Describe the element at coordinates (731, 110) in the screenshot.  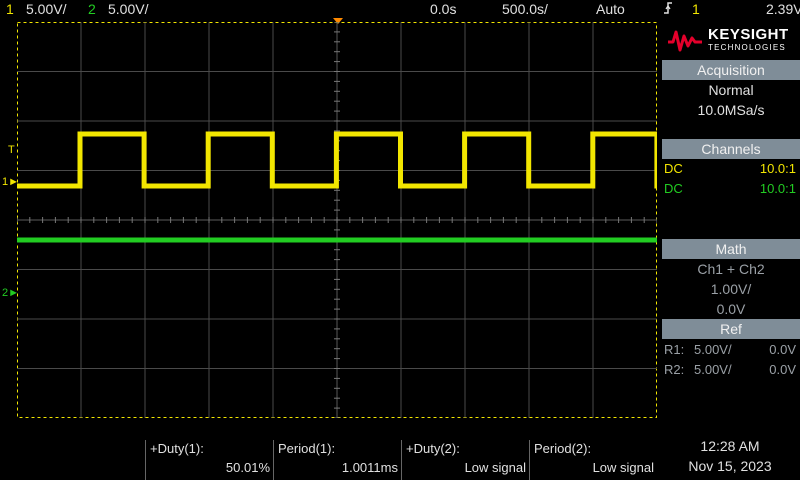
I see `sample-rate: 10.0MSa/s` at that location.